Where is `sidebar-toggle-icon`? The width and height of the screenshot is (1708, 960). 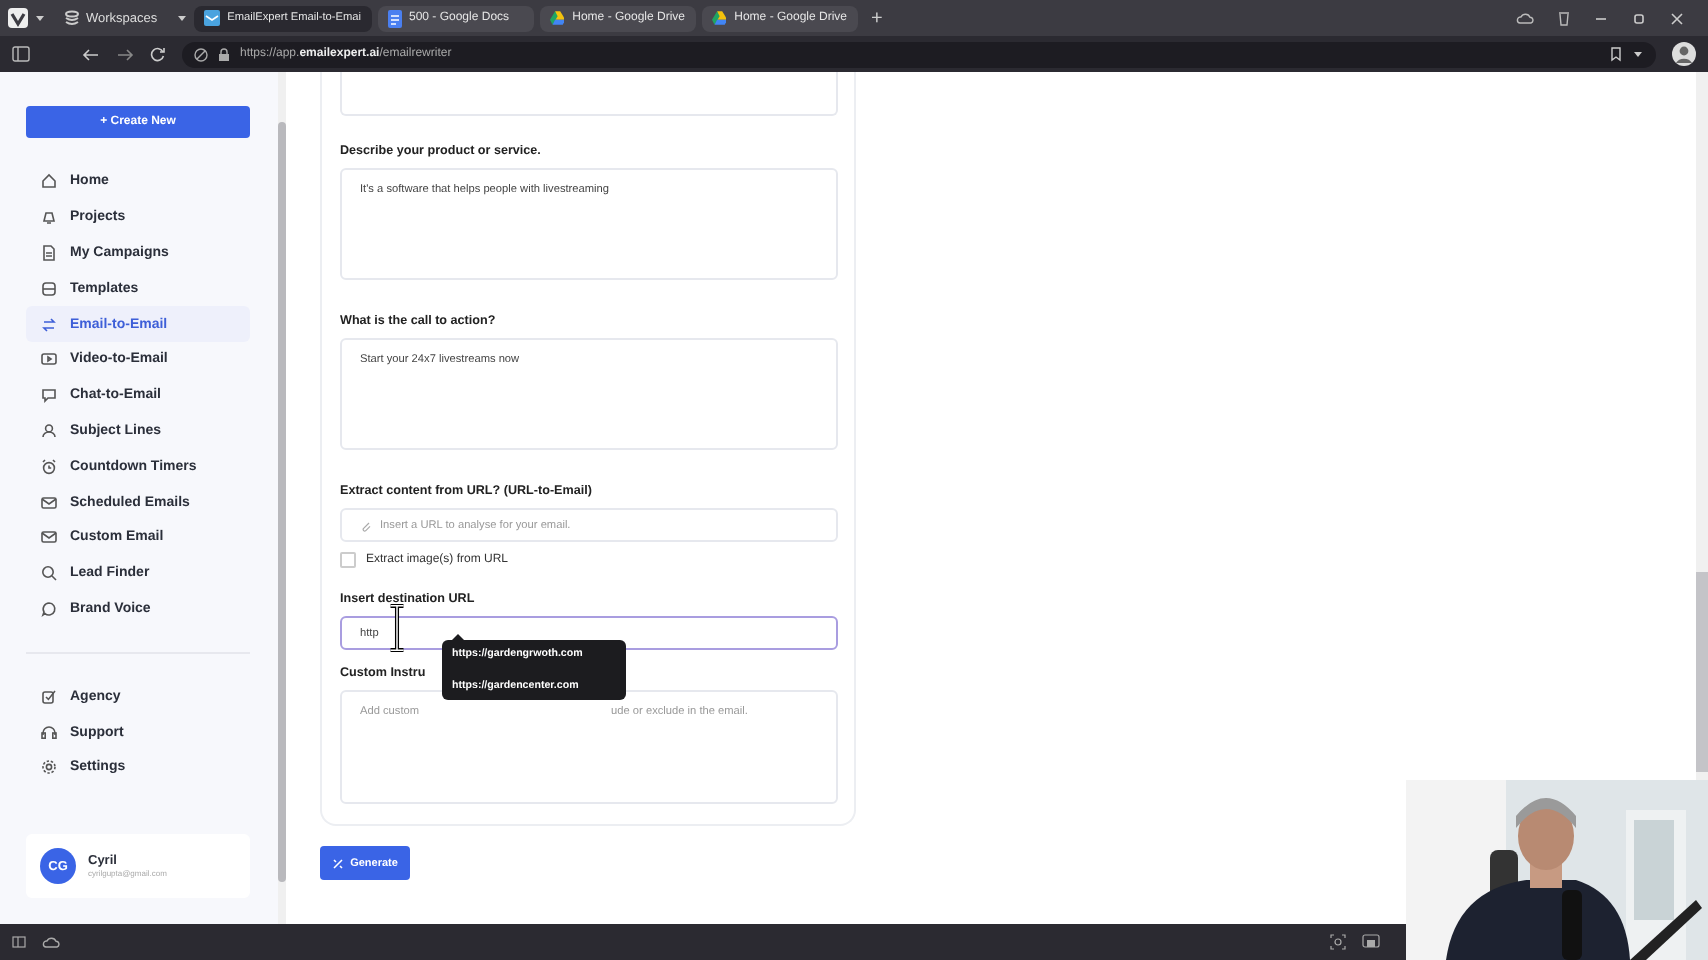 sidebar-toggle-icon is located at coordinates (21, 54).